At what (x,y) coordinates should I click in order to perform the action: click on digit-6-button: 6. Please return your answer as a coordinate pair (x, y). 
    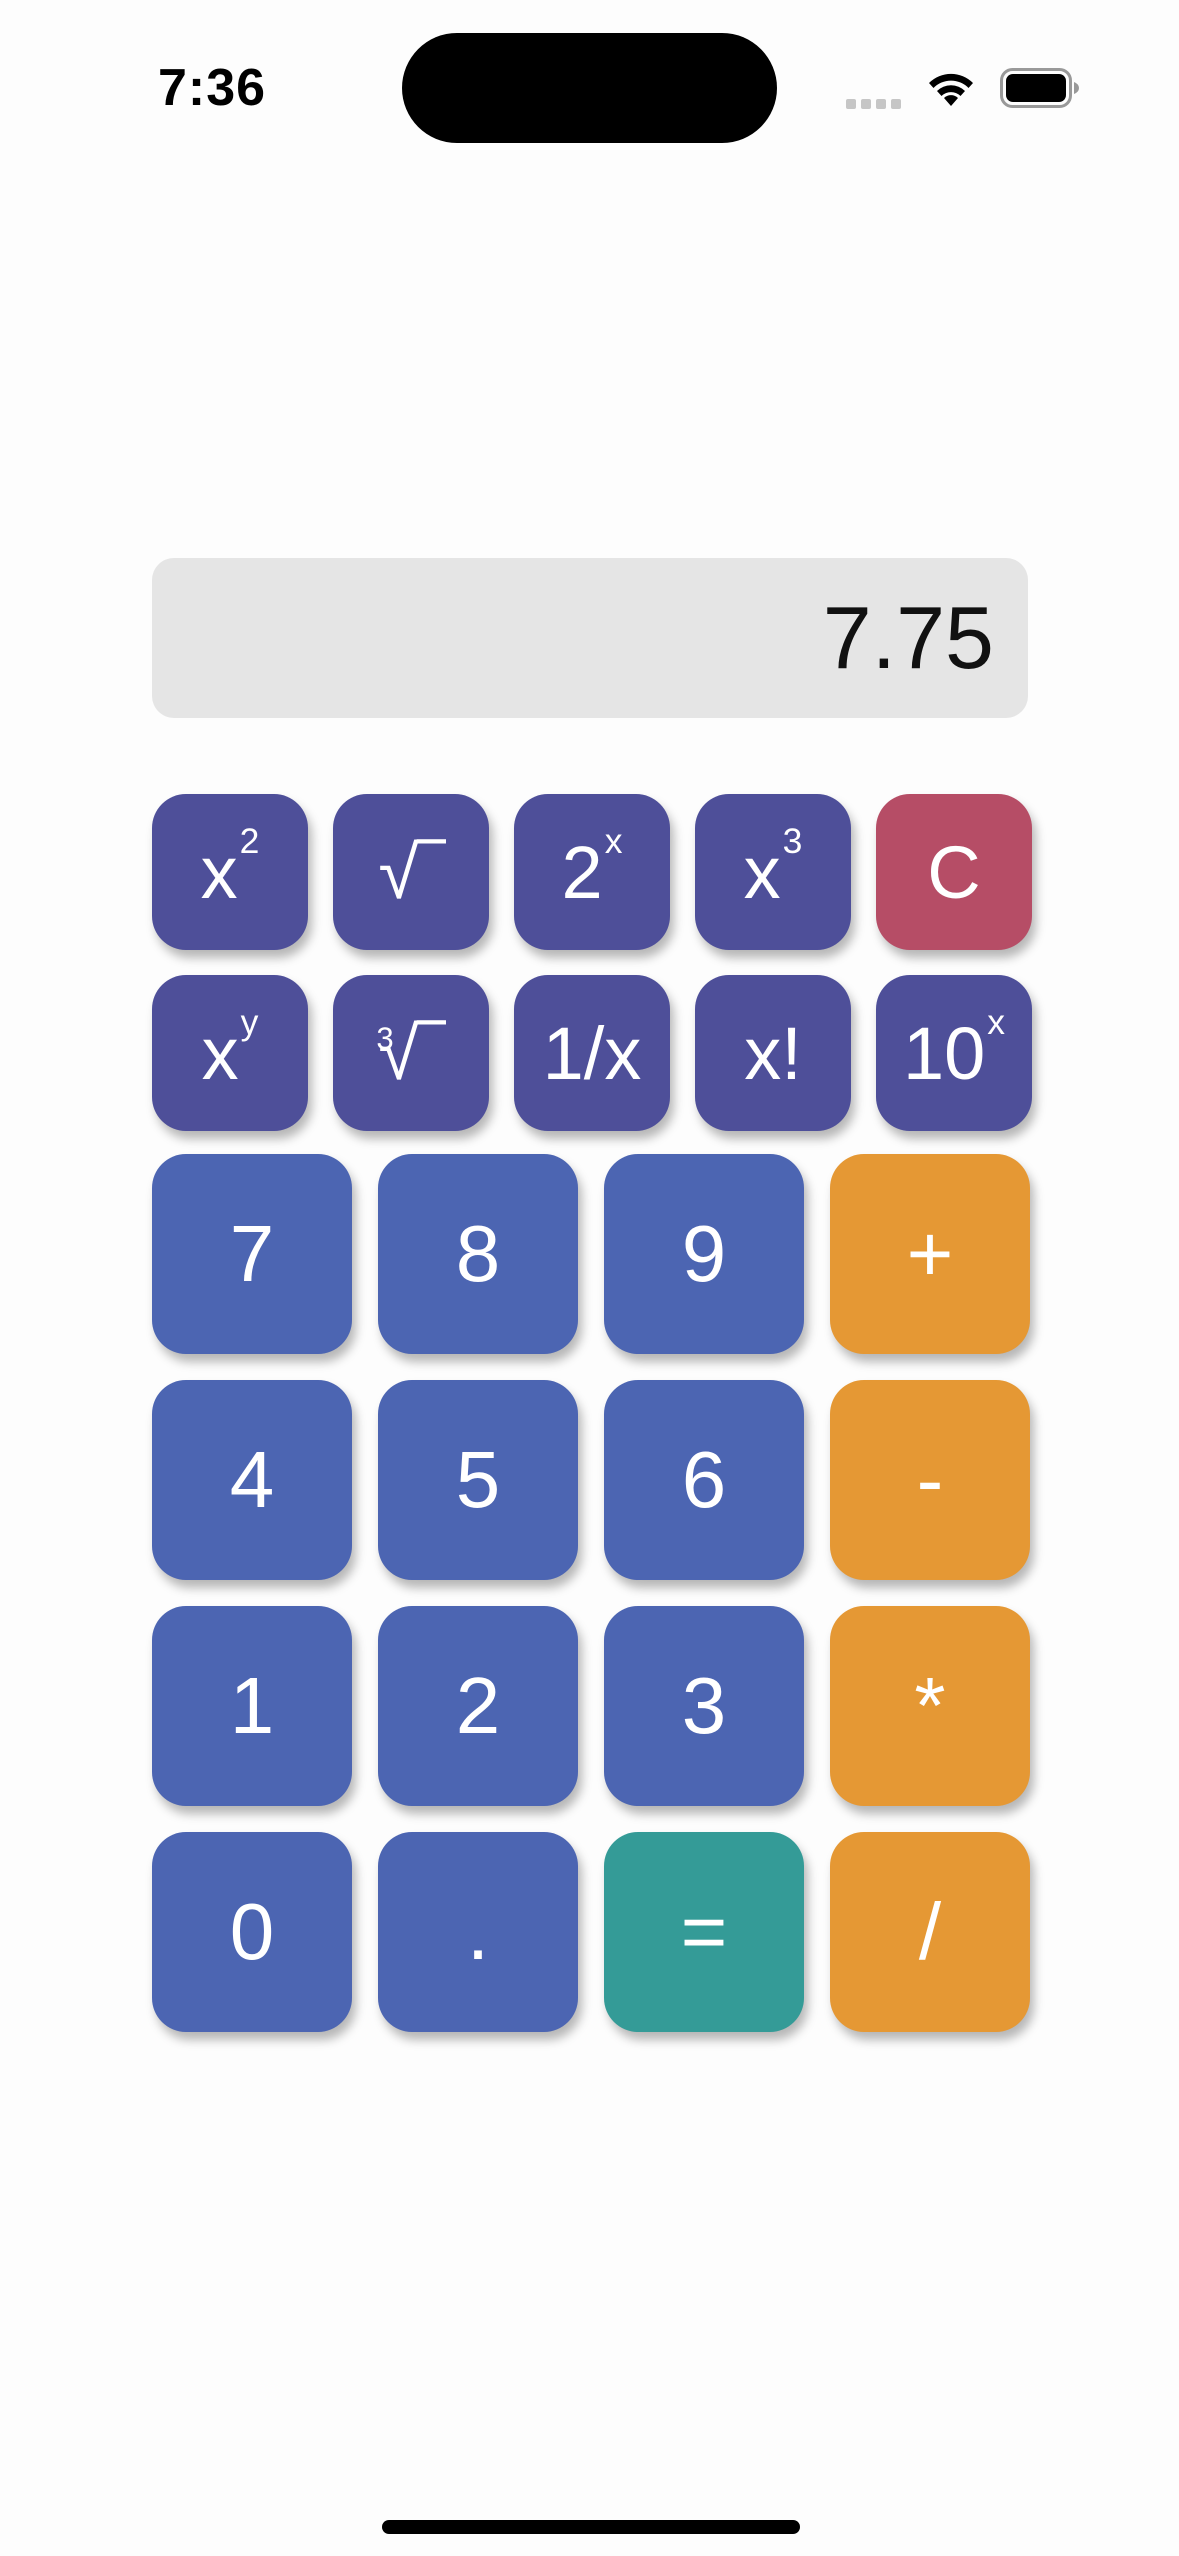
    Looking at the image, I should click on (704, 1480).